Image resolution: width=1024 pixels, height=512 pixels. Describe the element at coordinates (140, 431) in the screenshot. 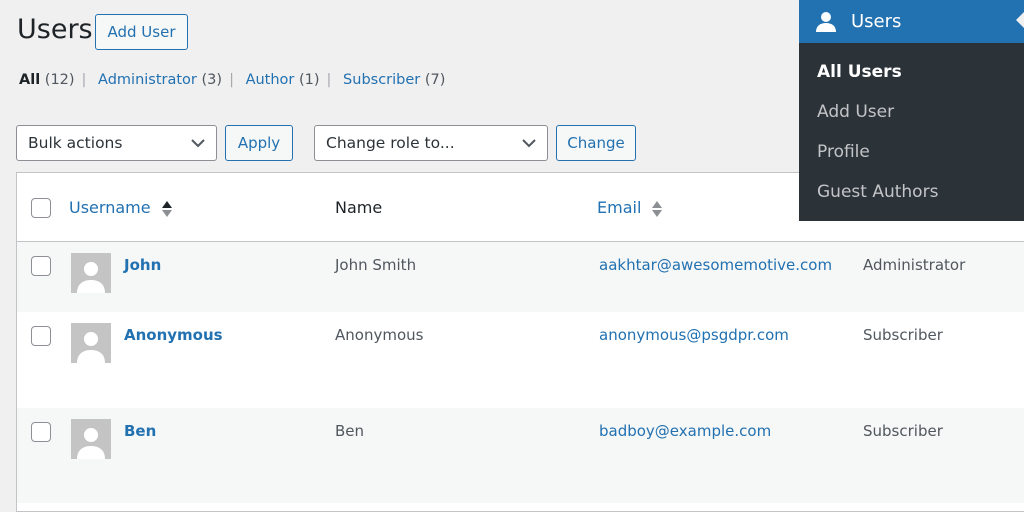

I see `username-link: Ben` at that location.